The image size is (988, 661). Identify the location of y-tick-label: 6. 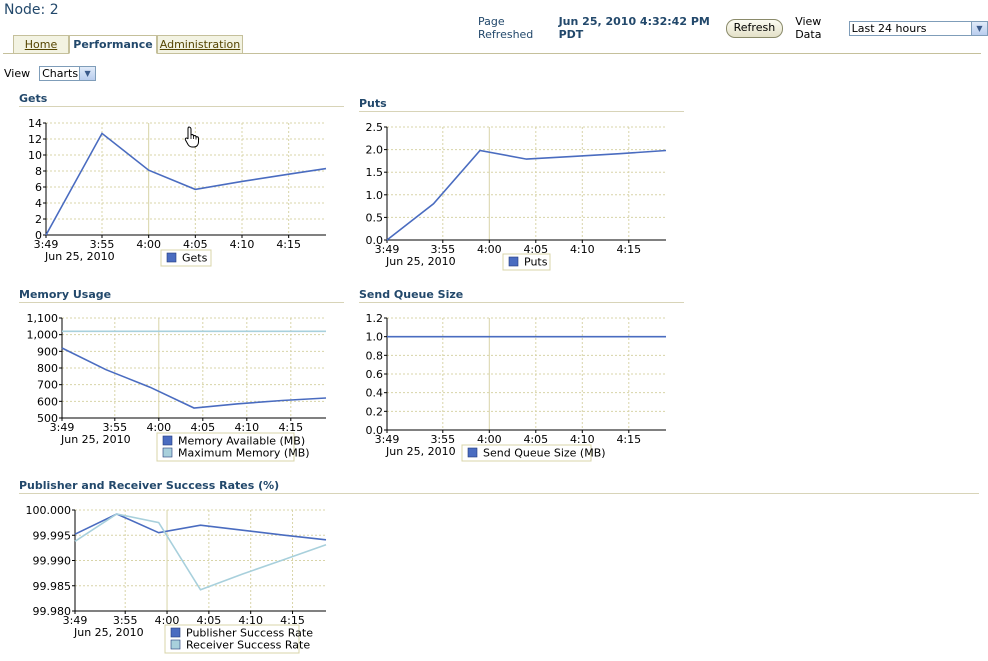
(38, 187).